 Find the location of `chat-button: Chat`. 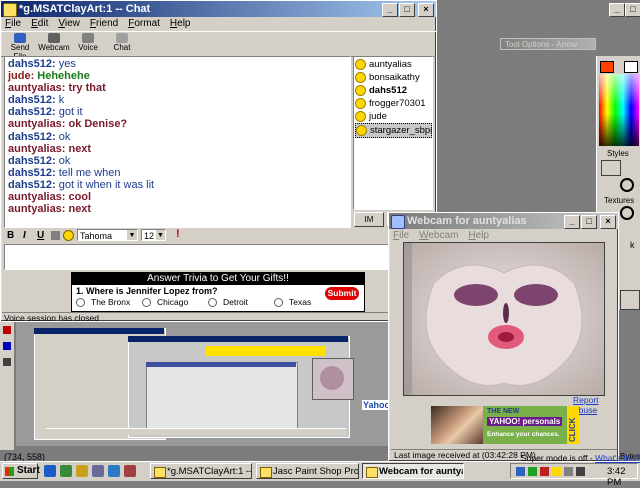

chat-button: Chat is located at coordinates (122, 44).